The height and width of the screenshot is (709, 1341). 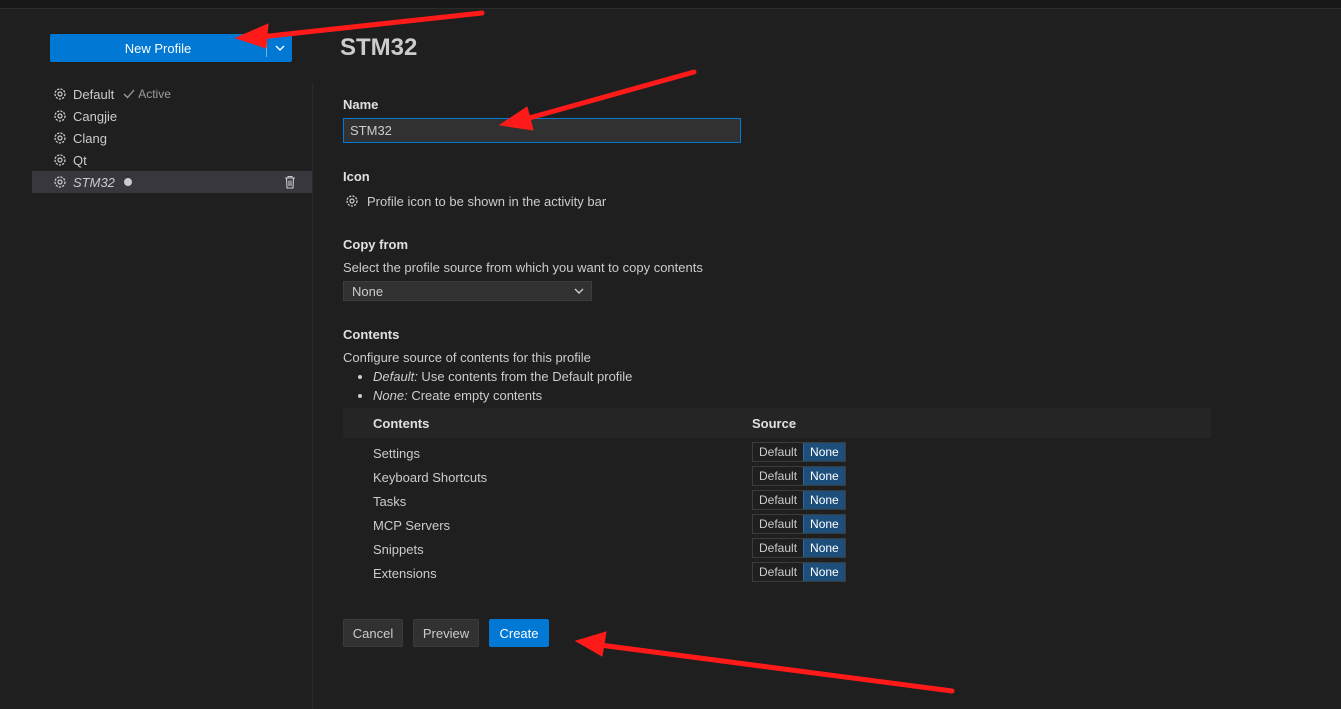 I want to click on row-label: Tasks, so click(x=390, y=501).